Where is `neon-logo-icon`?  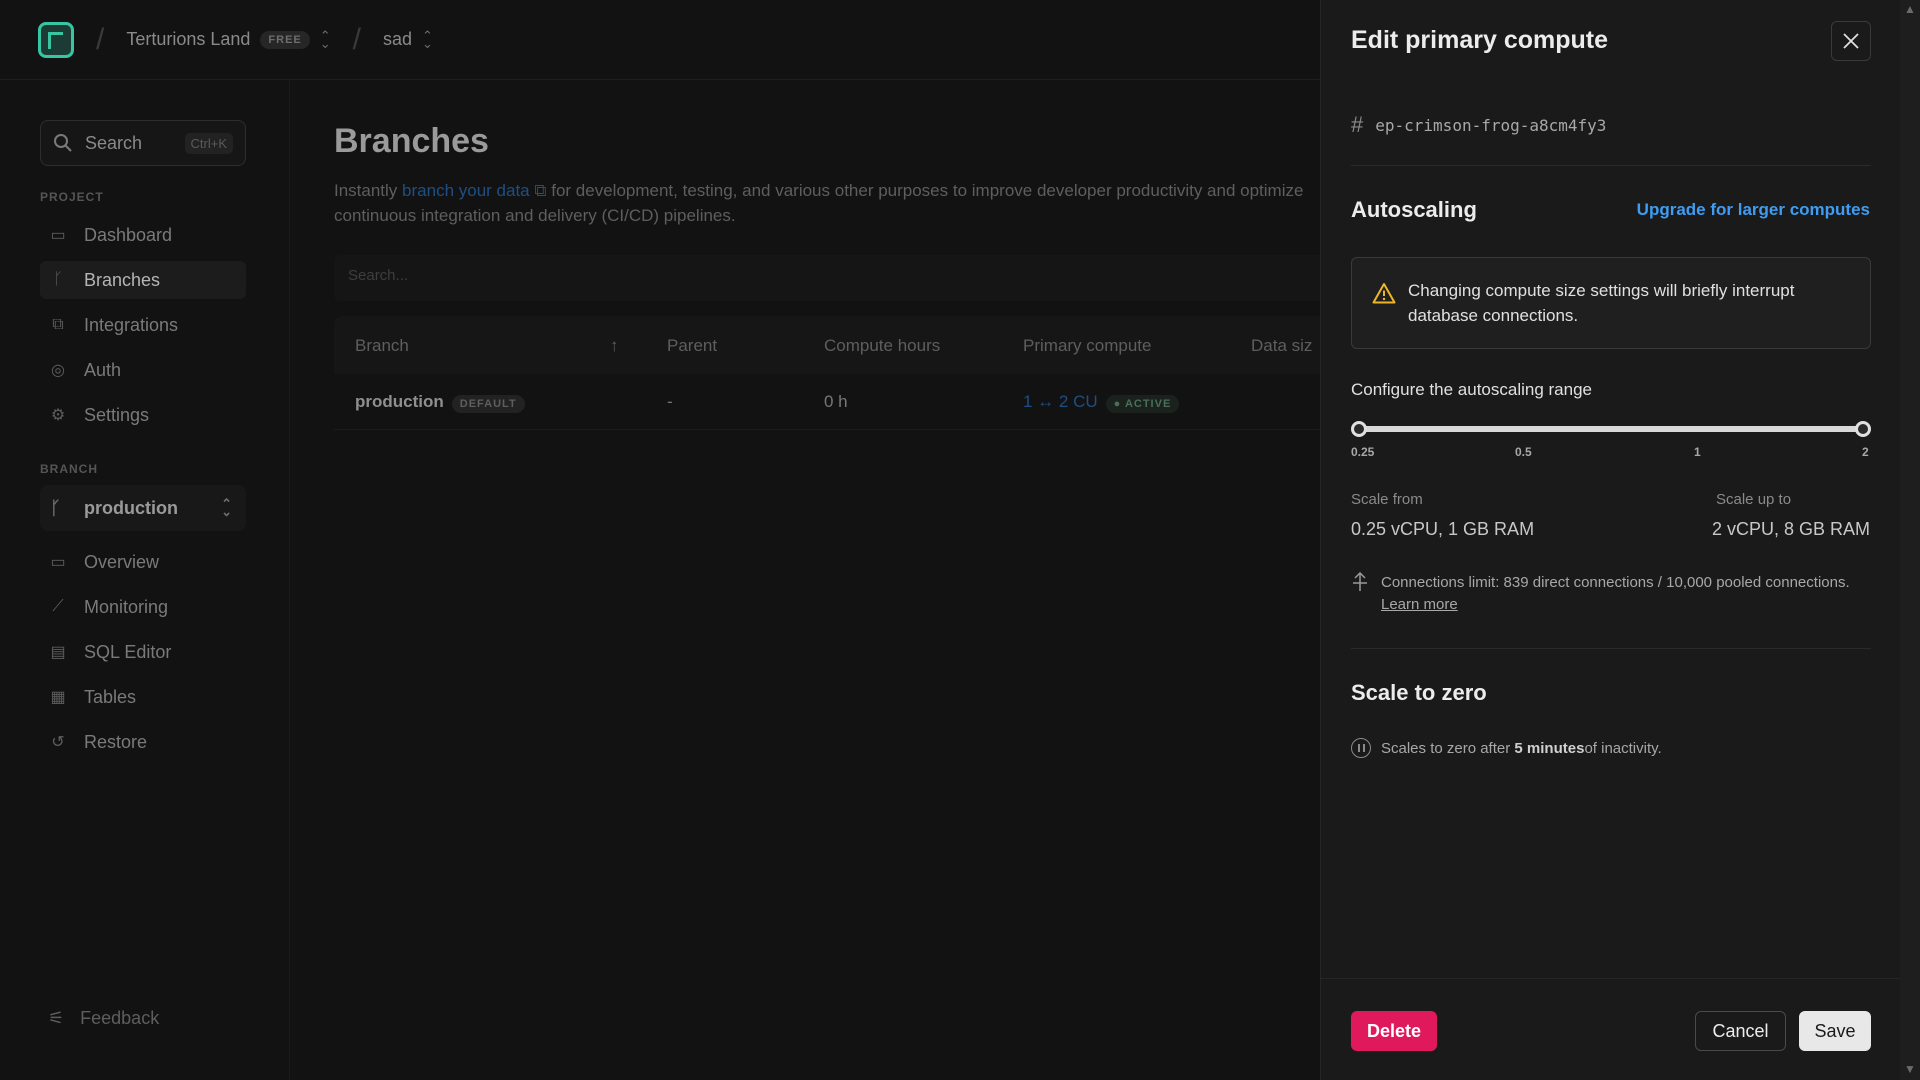 neon-logo-icon is located at coordinates (56, 39).